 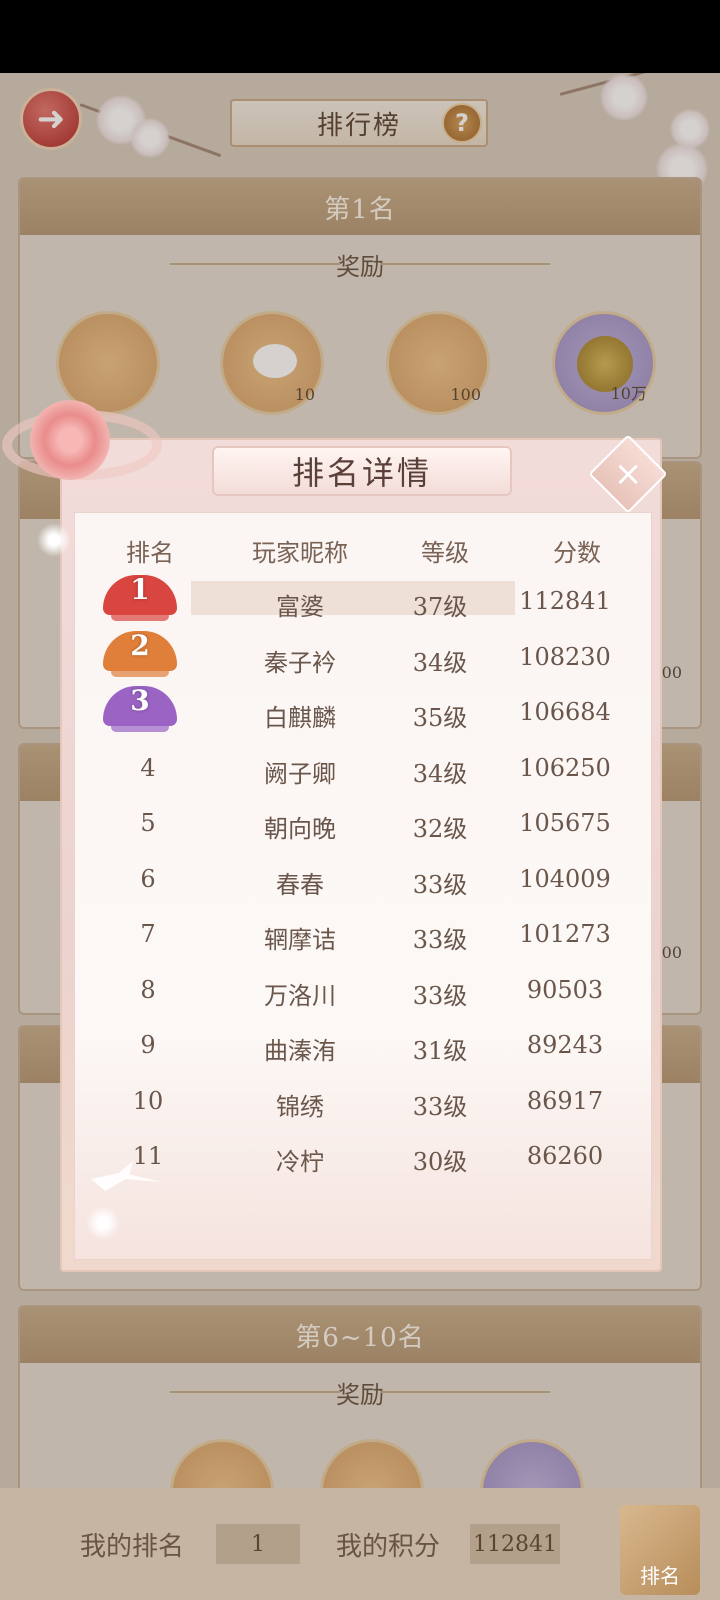 What do you see at coordinates (565, 934) in the screenshot?
I see `player-score: 101273` at bounding box center [565, 934].